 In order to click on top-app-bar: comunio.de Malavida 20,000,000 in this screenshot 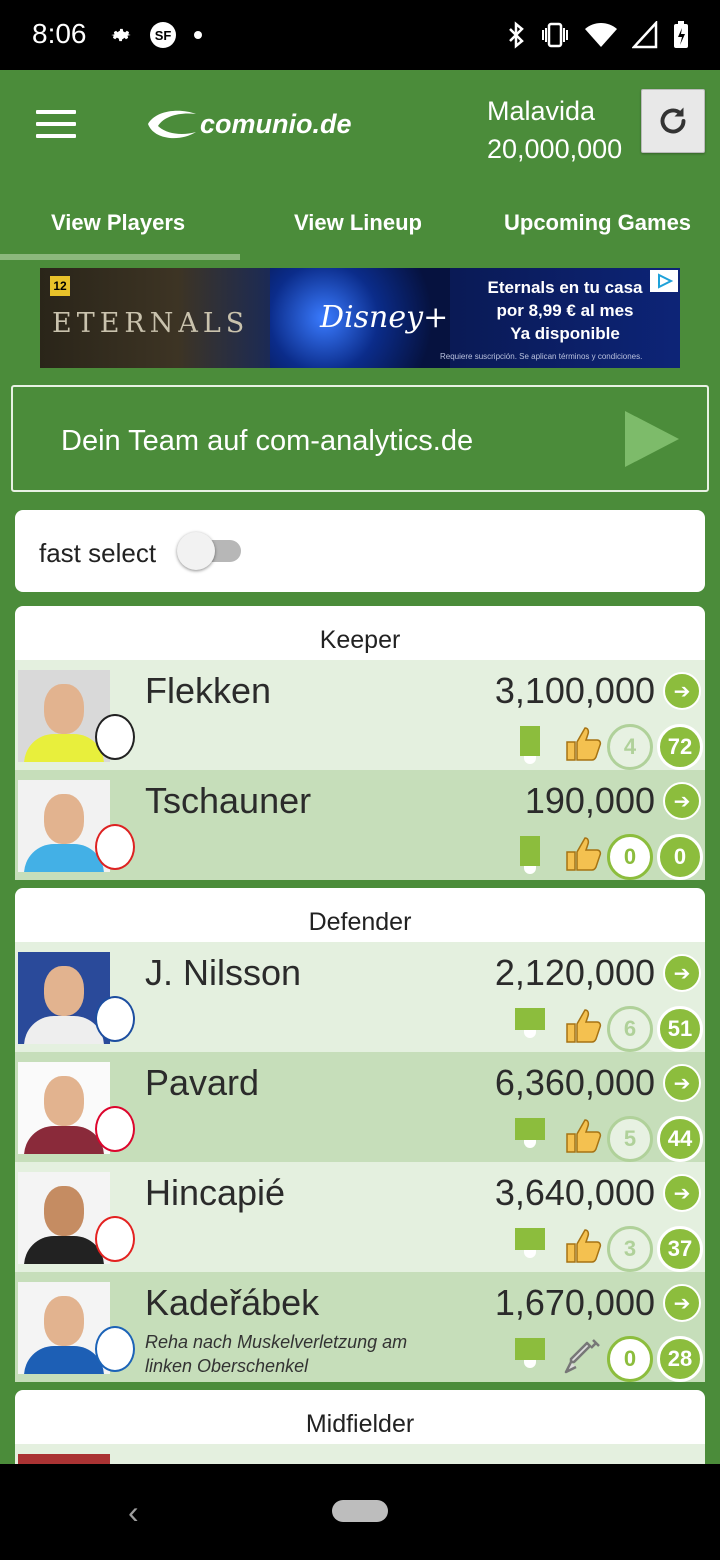, I will do `click(360, 125)`.